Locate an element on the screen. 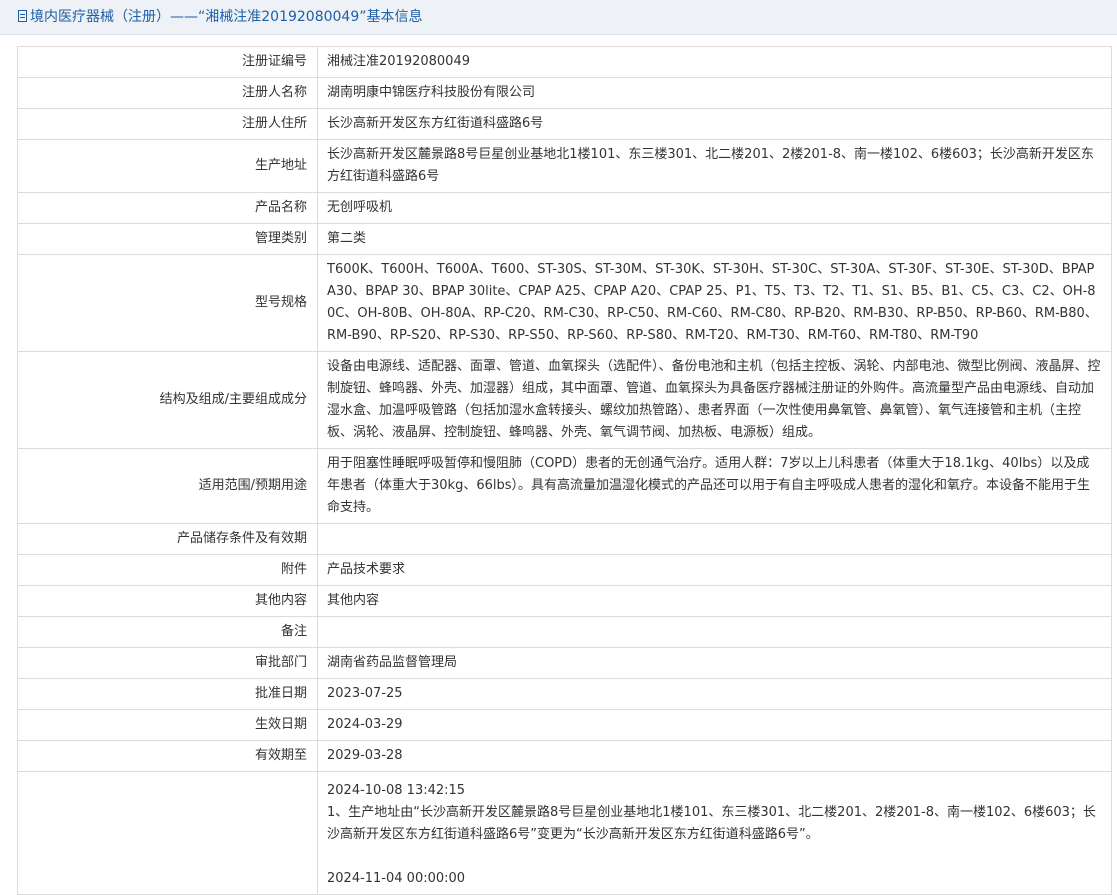 This screenshot has height=895, width=1117. row-value: 2024-03-29 is located at coordinates (714, 725).